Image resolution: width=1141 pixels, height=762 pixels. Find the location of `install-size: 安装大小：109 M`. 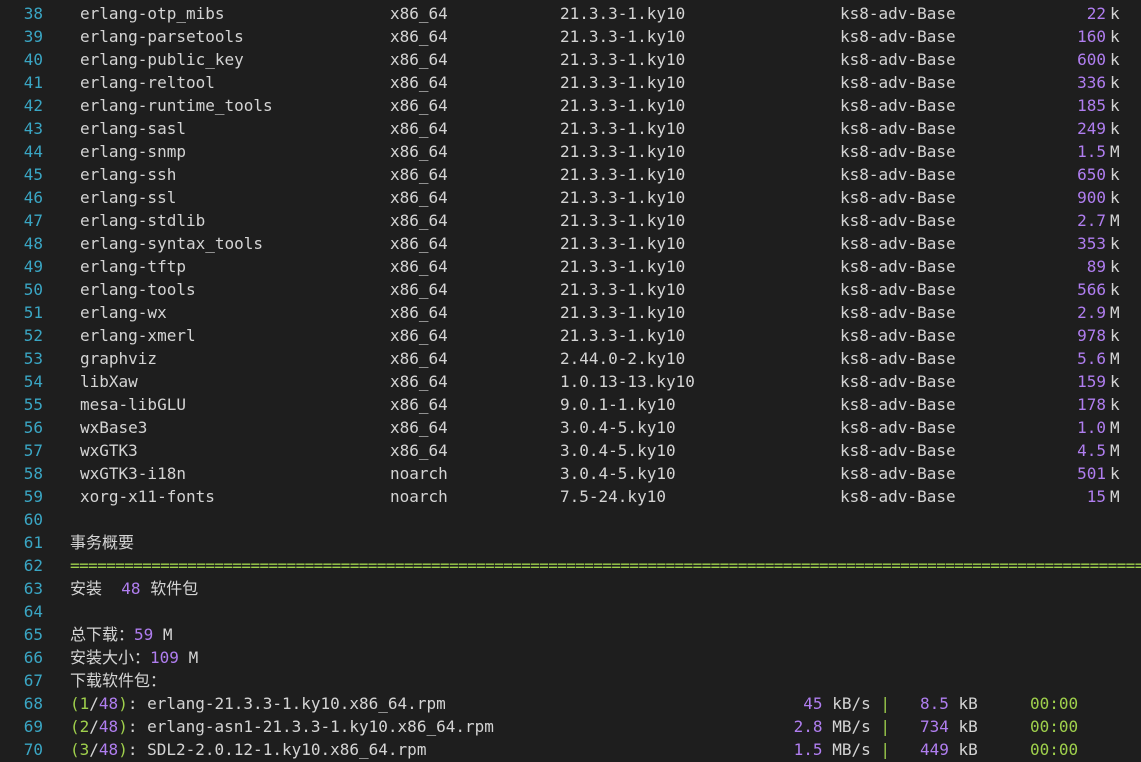

install-size: 安装大小：109 M is located at coordinates (134, 657).